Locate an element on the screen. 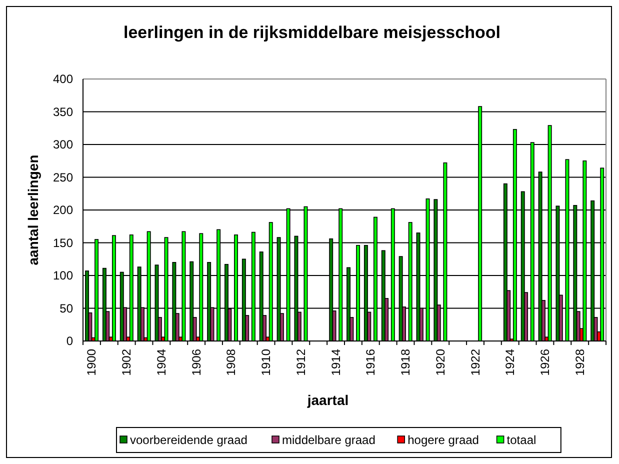 Image resolution: width=619 pixels, height=464 pixels. x-tick-label: 1914 is located at coordinates (335, 362).